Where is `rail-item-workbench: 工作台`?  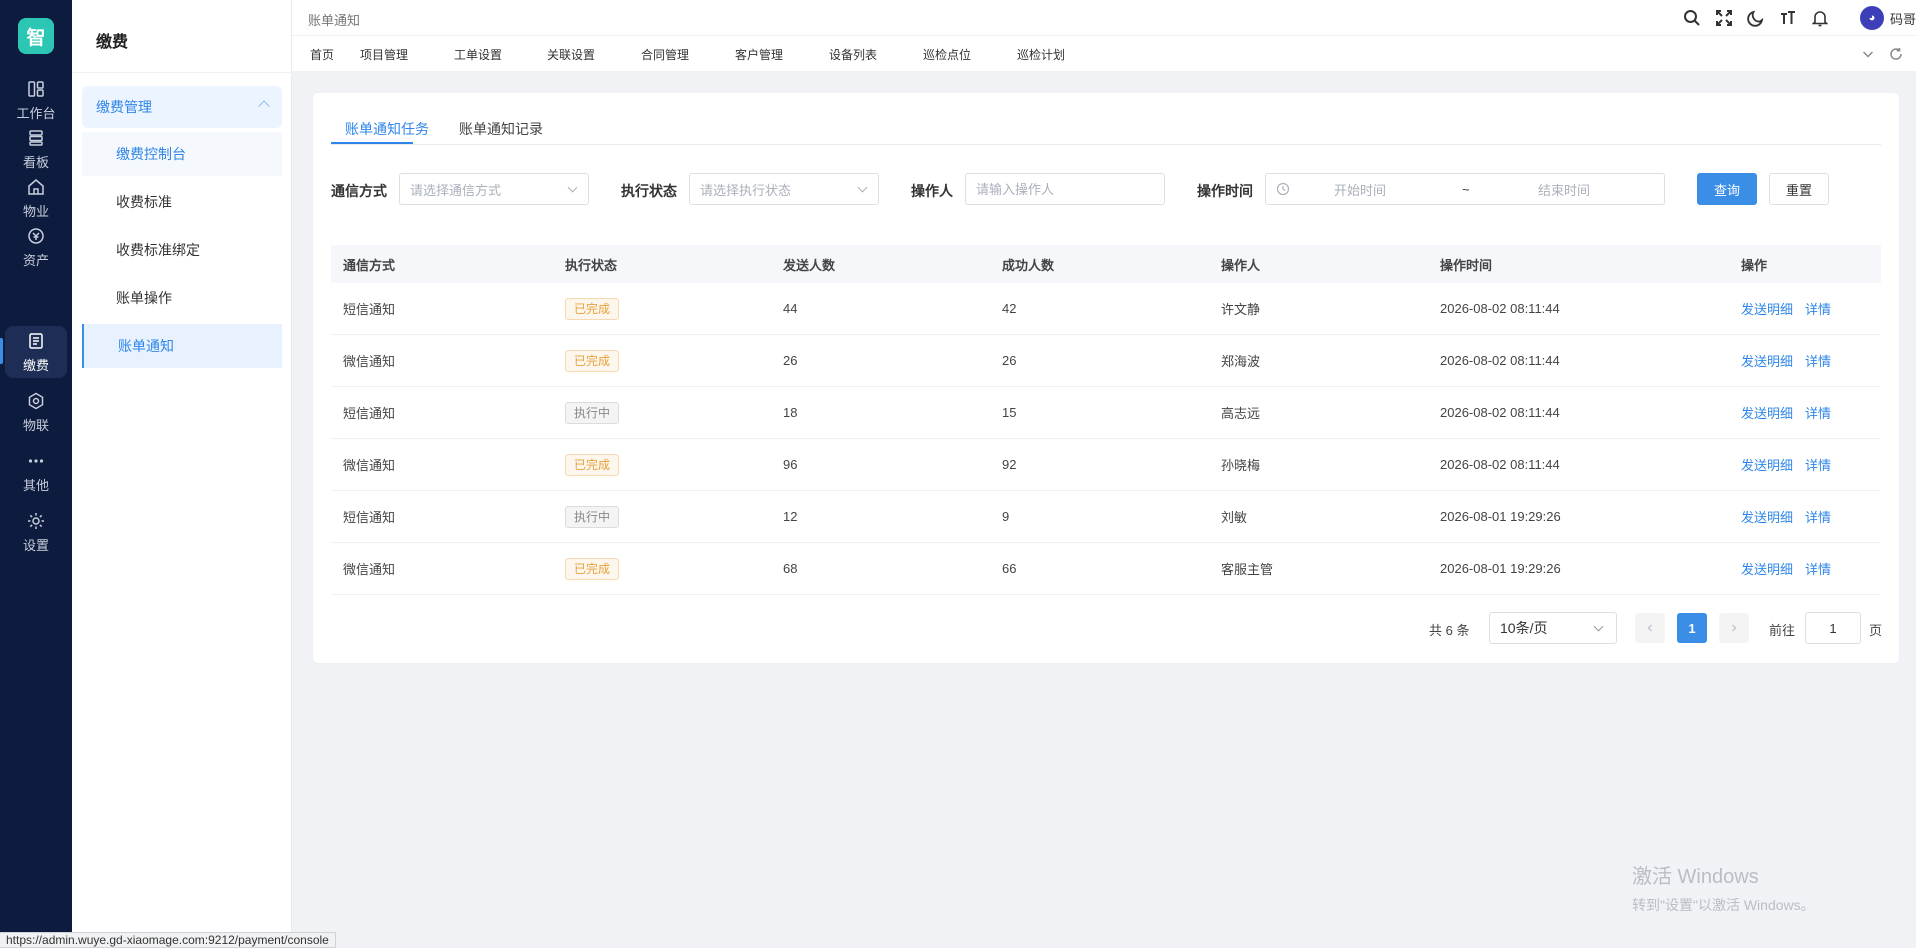 rail-item-workbench: 工作台 is located at coordinates (36, 100).